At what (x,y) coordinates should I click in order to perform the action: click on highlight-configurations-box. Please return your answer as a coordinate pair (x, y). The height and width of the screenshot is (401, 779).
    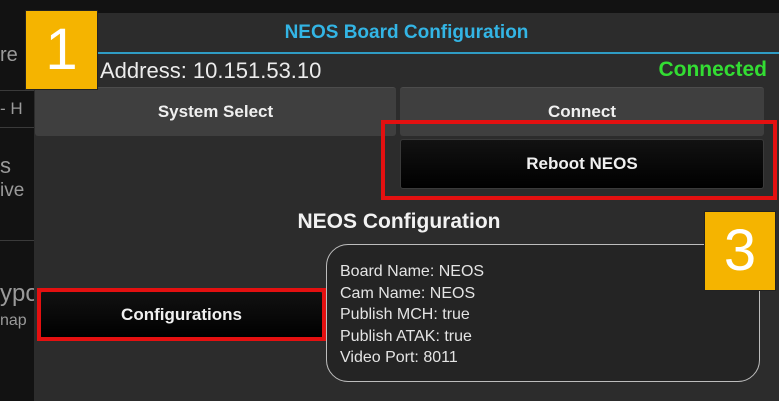
    Looking at the image, I should click on (181, 314).